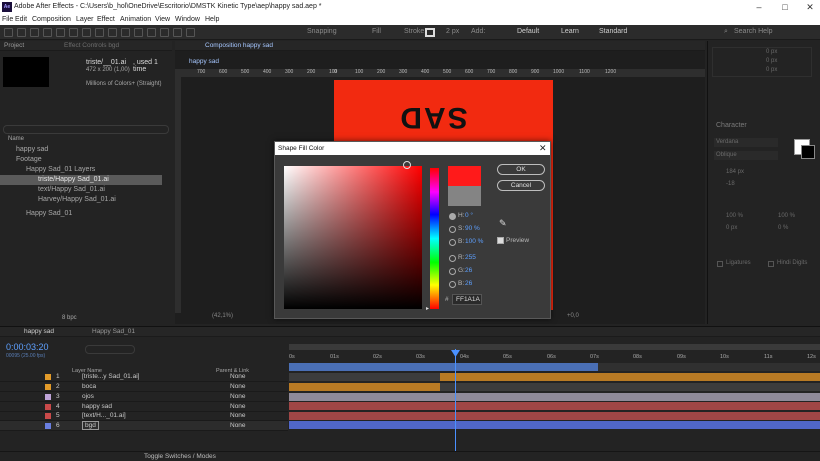  Describe the element at coordinates (771, 52) in the screenshot. I see `align-px-1: 0 px` at that location.